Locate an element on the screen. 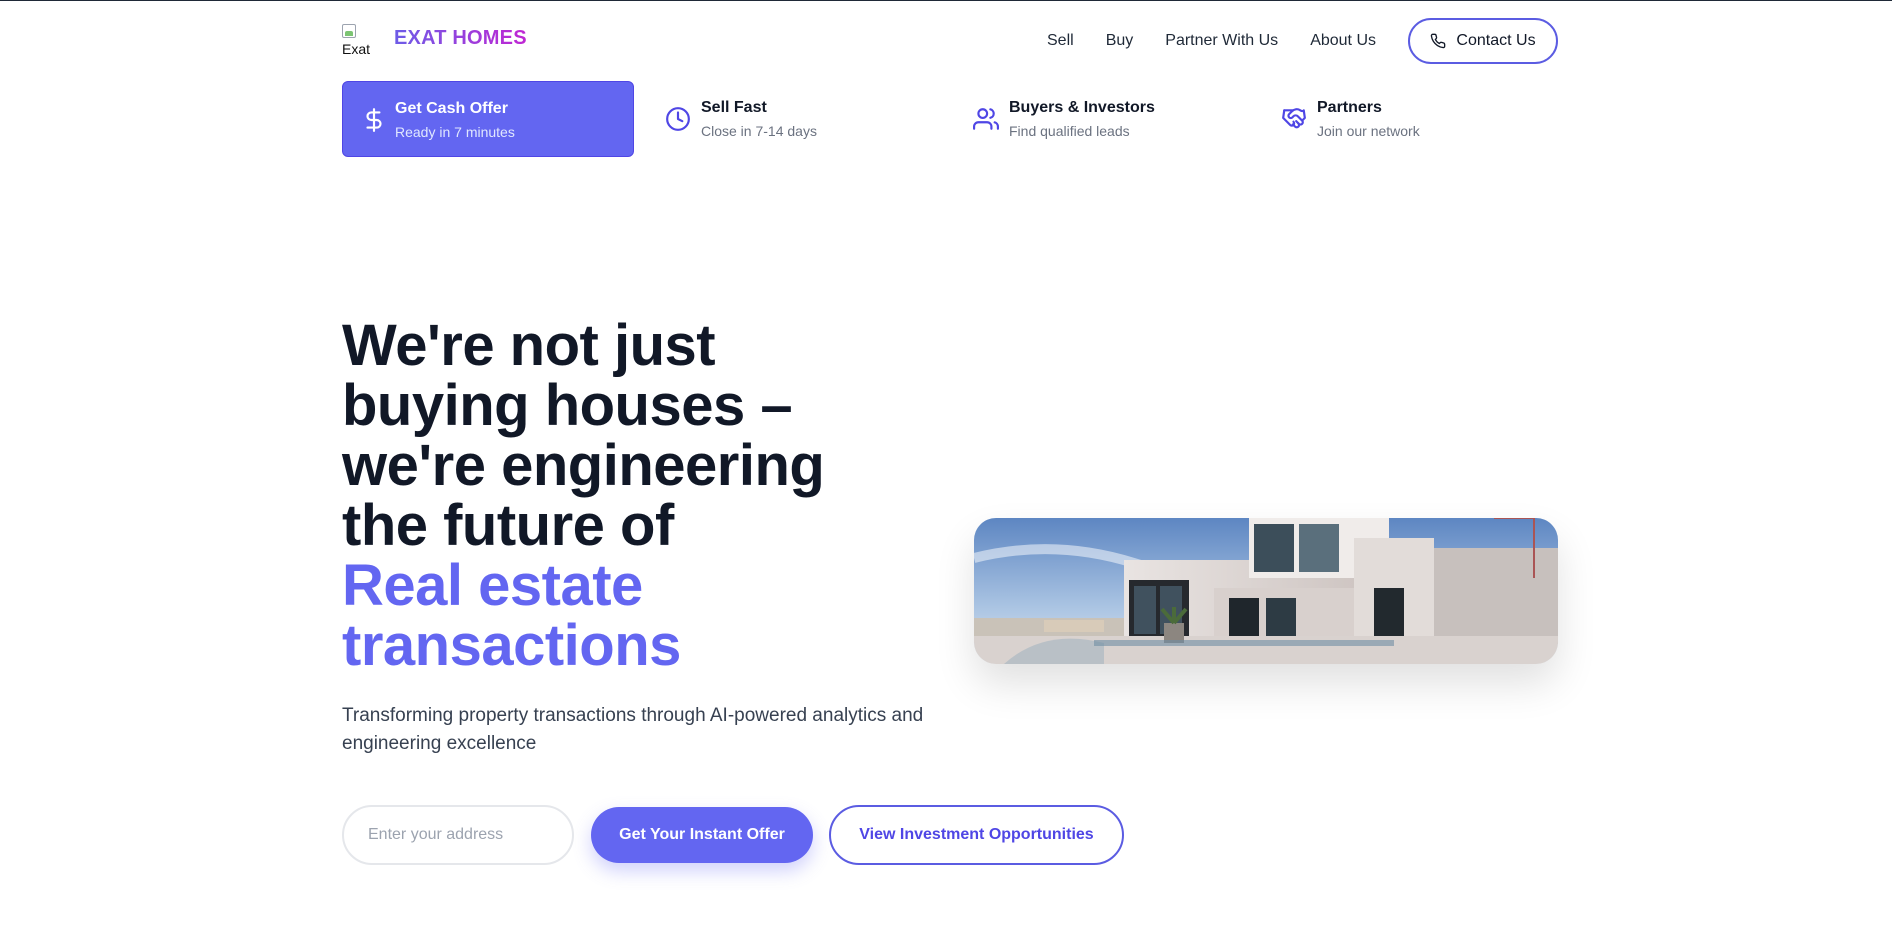 This screenshot has height=933, width=1892. clock-icon is located at coordinates (678, 119).